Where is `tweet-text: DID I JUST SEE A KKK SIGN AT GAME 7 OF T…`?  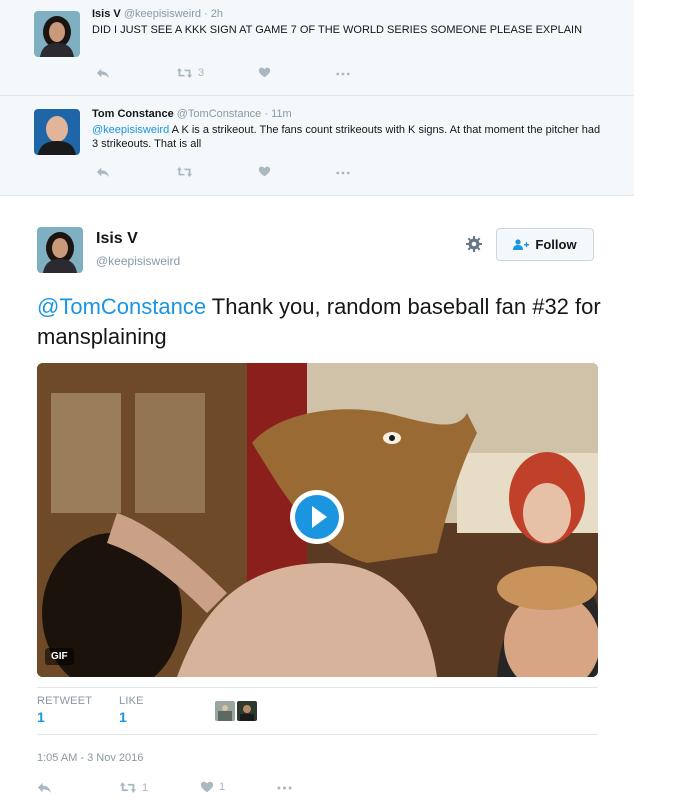 tweet-text: DID I JUST SEE A KKK SIGN AT GAME 7 OF T… is located at coordinates (337, 30).